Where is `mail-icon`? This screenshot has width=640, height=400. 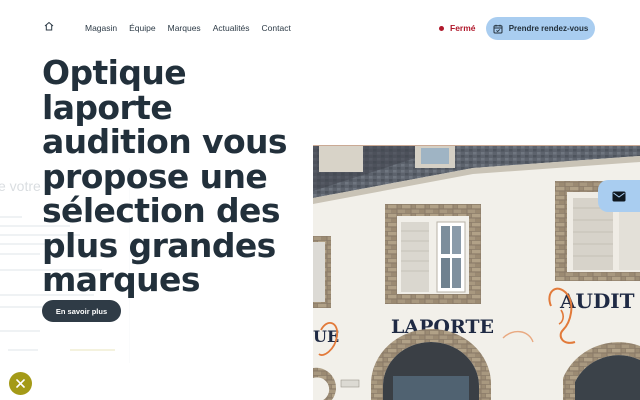 mail-icon is located at coordinates (619, 196).